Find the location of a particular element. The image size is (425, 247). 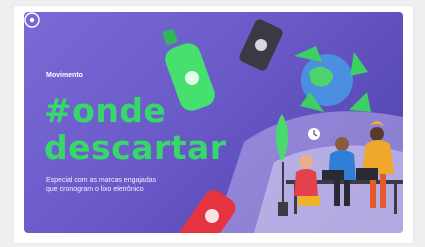

recycle-globe-icon is located at coordinates (332, 79).